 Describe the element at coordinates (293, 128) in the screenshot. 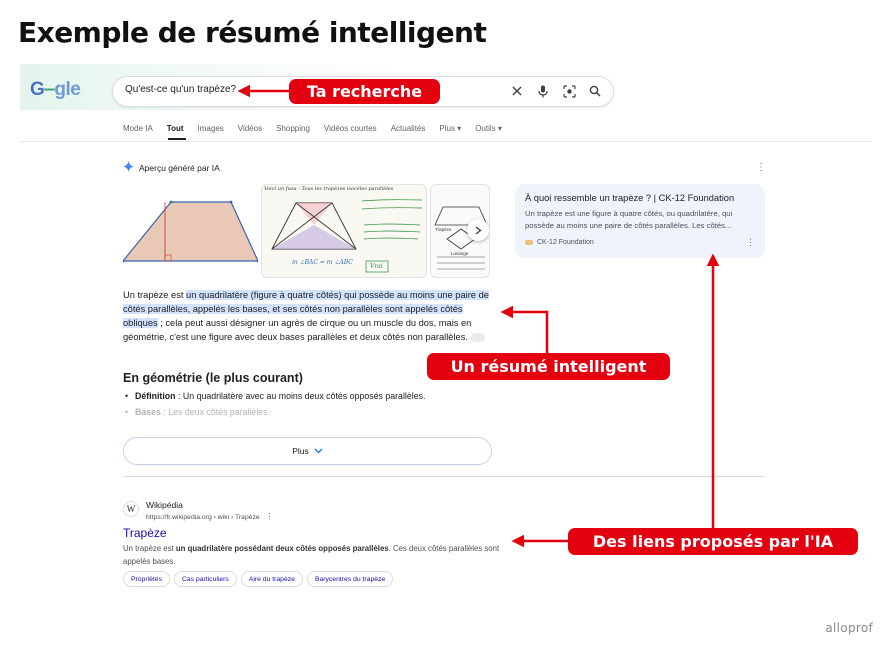

I see `tab-shopping: Shopping` at that location.